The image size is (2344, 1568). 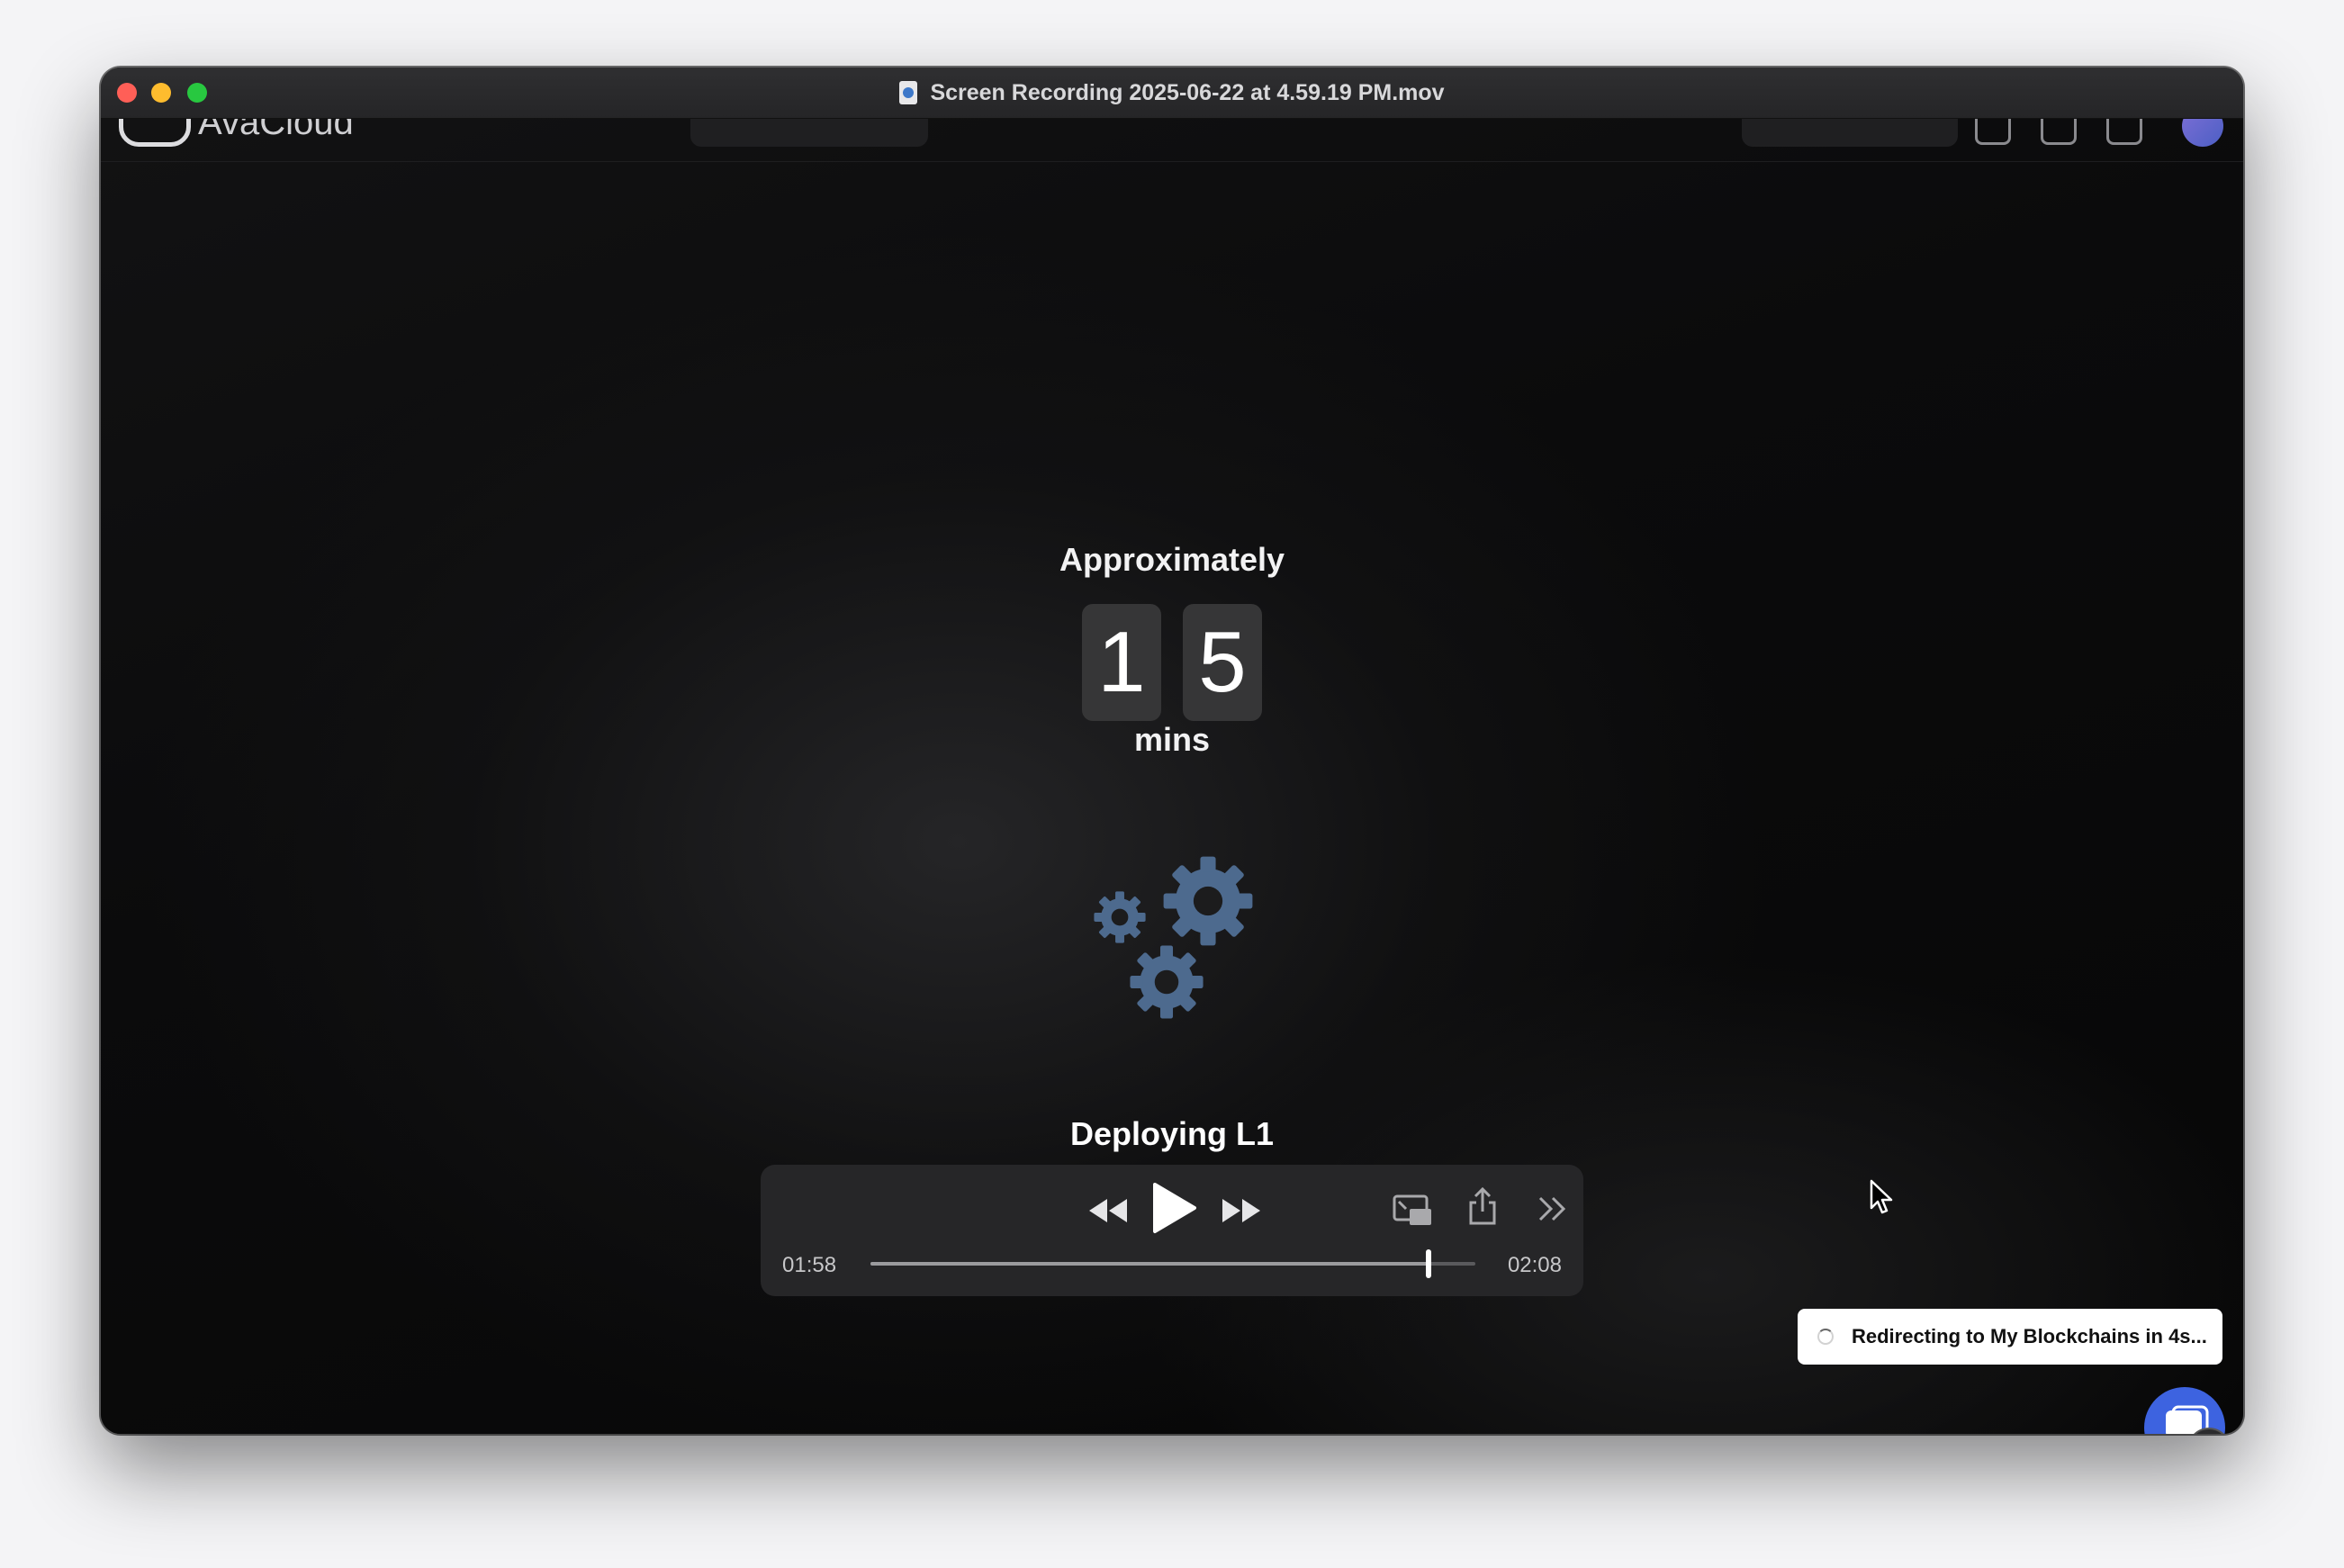 What do you see at coordinates (1172, 1133) in the screenshot?
I see `deploy-status-label: Deploying L1` at bounding box center [1172, 1133].